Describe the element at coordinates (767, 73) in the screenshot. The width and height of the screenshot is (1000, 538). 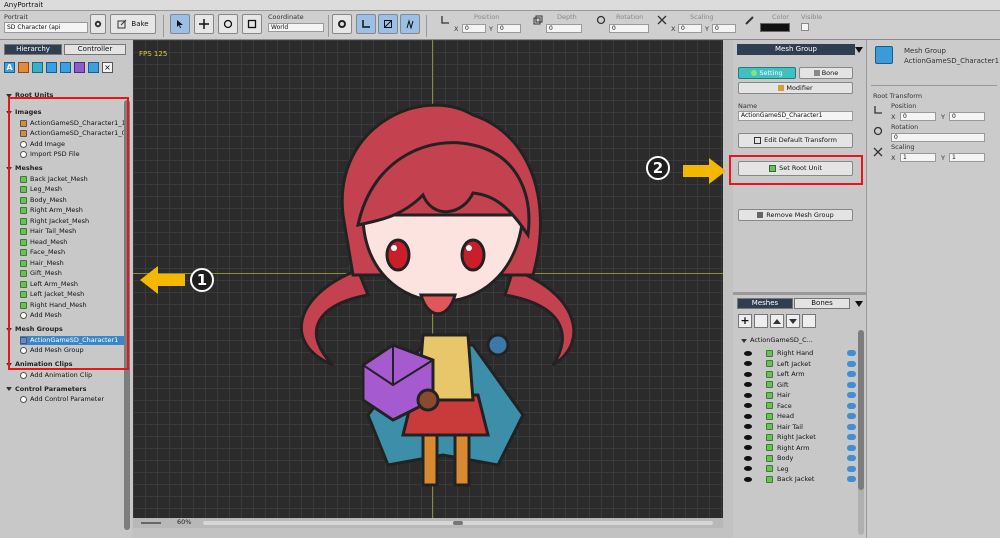
I see `setting-tab-button: Setting` at that location.